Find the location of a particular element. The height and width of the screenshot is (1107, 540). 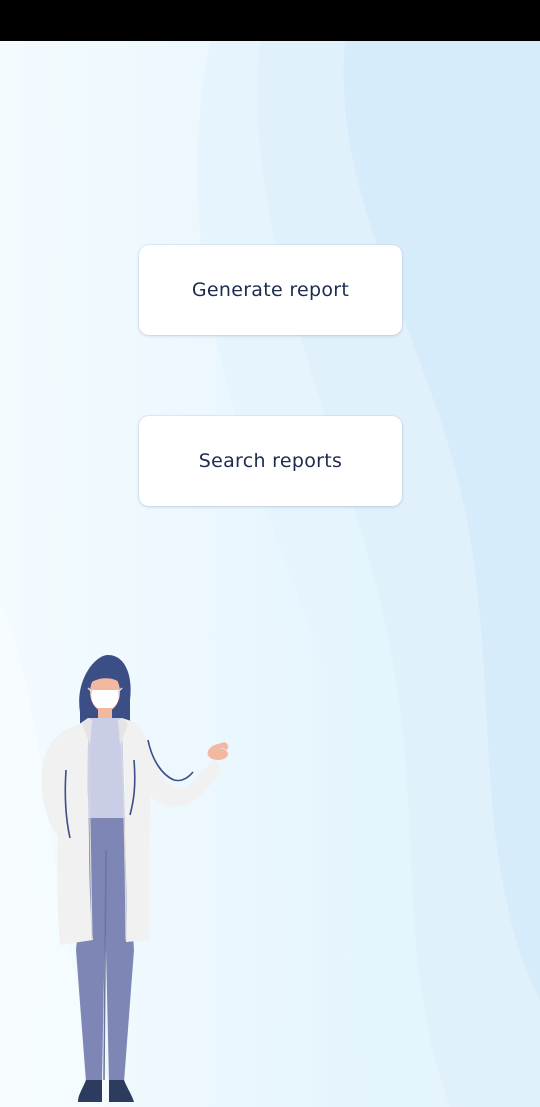

search-reports-label: Search reports is located at coordinates (270, 461).